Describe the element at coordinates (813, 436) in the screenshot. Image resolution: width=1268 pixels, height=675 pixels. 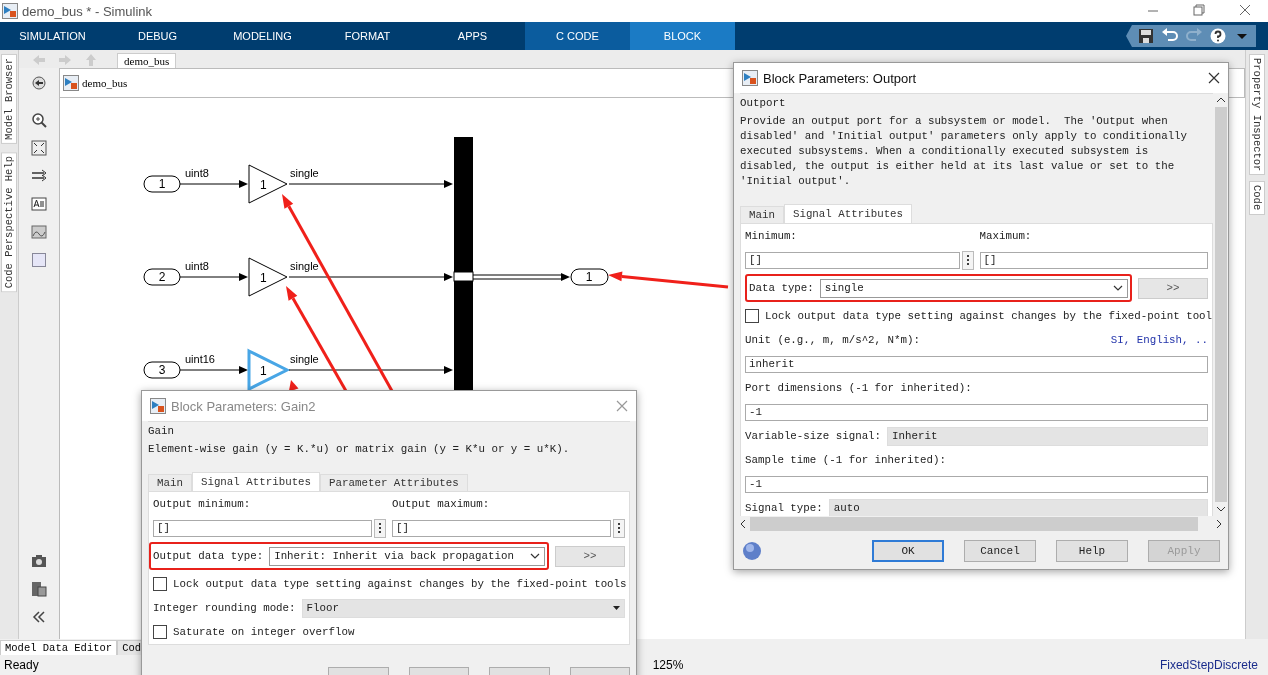
I see `field-label: Variable-size signal:` at that location.